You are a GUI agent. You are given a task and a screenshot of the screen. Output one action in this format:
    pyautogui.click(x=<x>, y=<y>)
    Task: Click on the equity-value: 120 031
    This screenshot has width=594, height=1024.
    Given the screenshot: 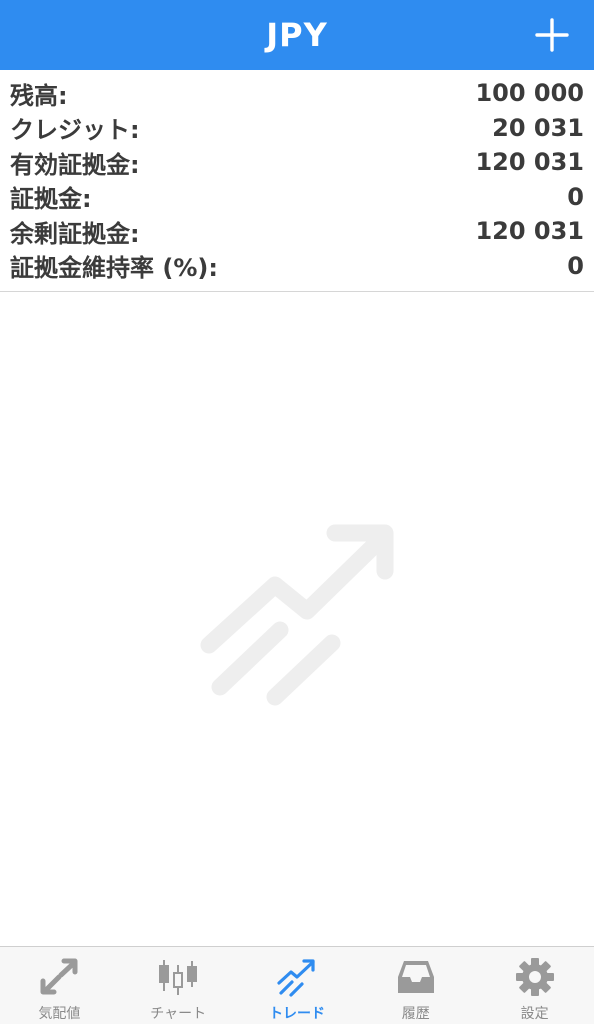 What is the action you would take?
    pyautogui.click(x=529, y=162)
    